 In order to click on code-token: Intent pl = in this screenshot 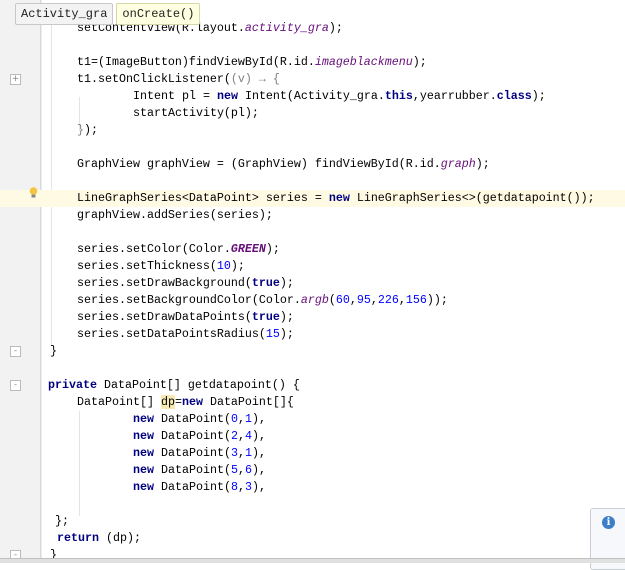, I will do `click(175, 96)`.